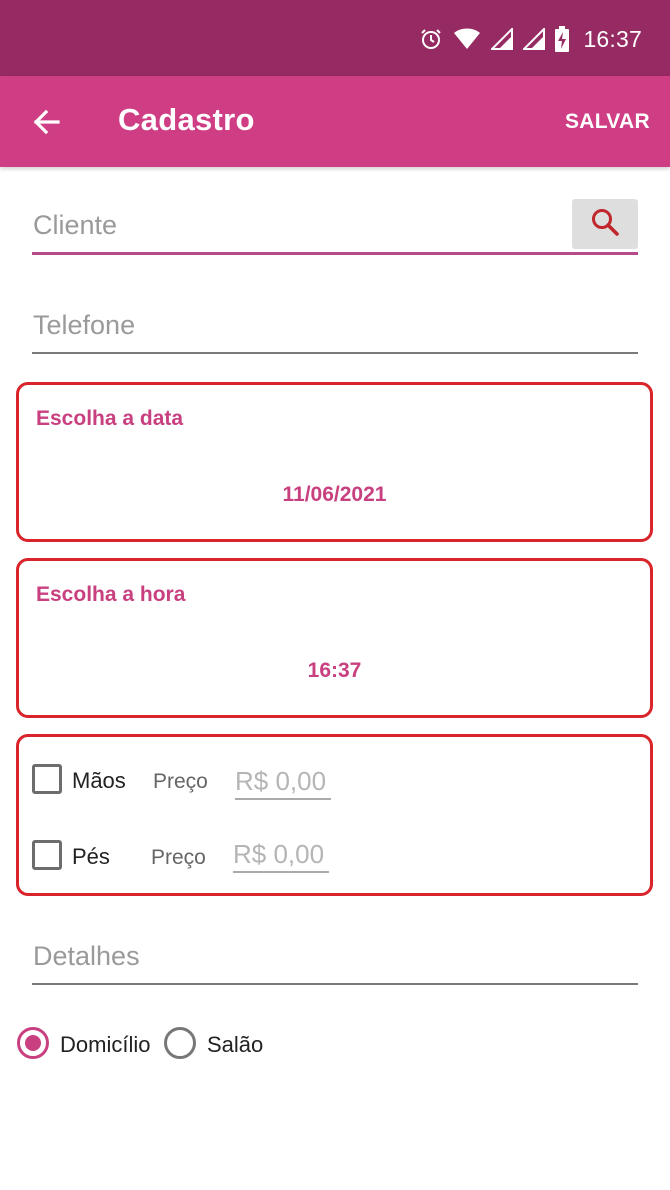 This screenshot has width=670, height=1190. Describe the element at coordinates (47, 779) in the screenshot. I see `maos-checkbox` at that location.